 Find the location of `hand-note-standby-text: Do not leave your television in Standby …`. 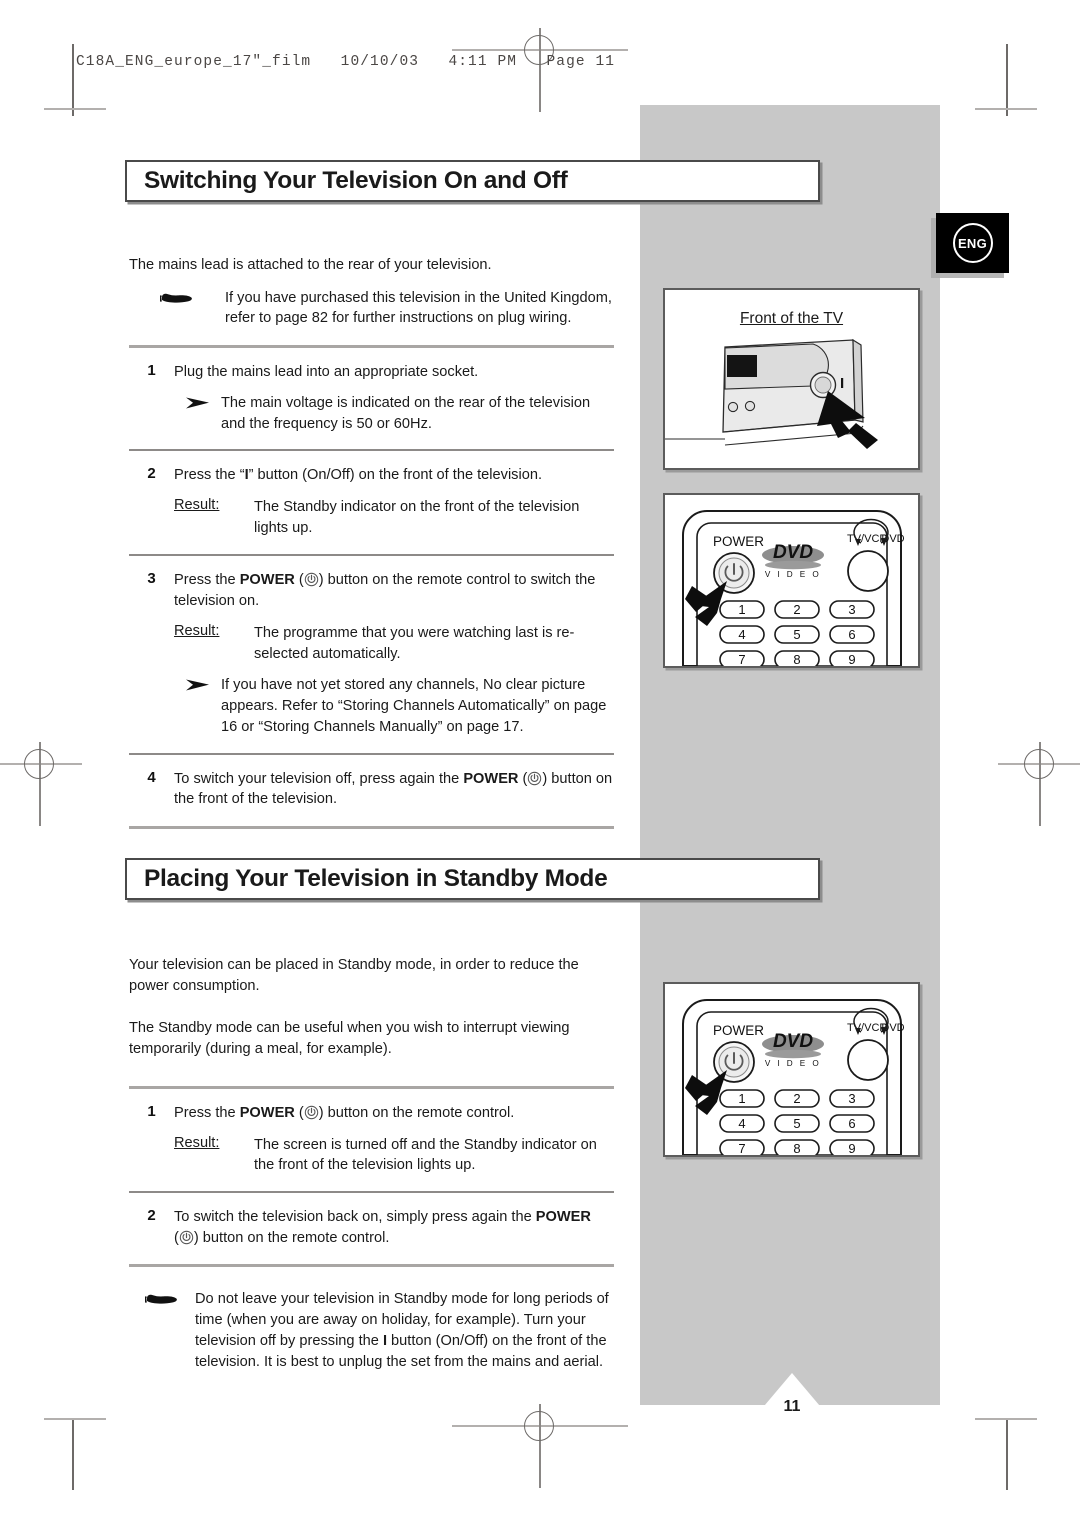

hand-note-standby-text: Do not leave your television in Standby … is located at coordinates (404, 1330).